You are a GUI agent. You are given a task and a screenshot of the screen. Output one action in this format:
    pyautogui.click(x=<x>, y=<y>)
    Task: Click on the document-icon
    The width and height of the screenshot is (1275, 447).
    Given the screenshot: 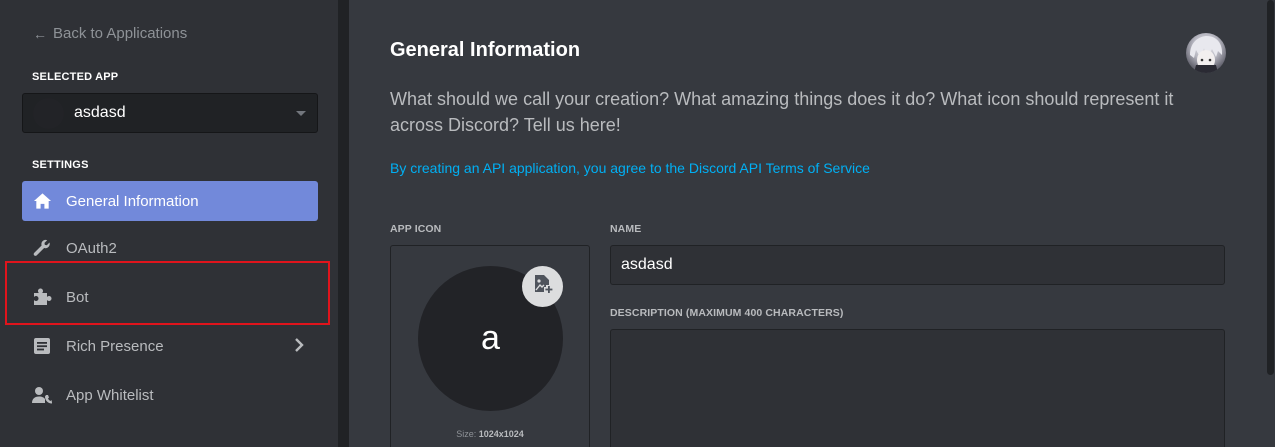 What is the action you would take?
    pyautogui.click(x=42, y=346)
    